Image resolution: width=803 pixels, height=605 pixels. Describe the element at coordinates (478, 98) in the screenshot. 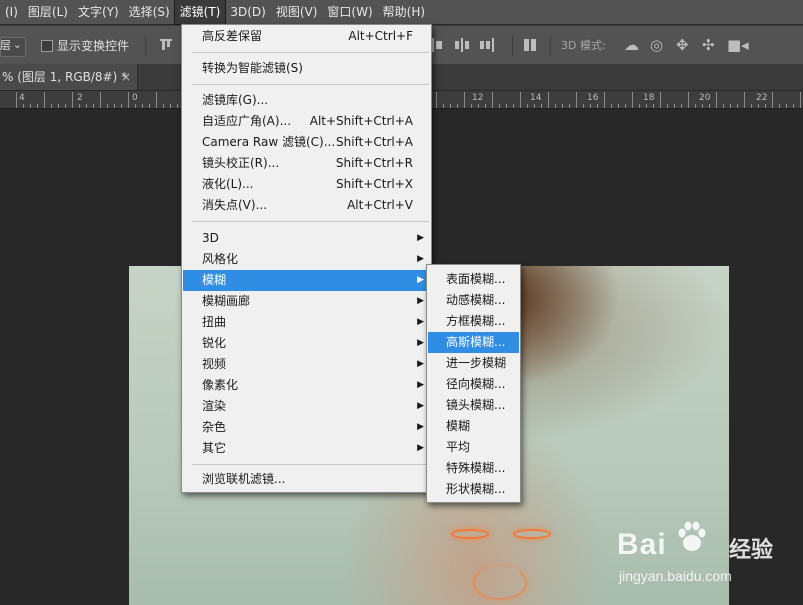

I see `ruler-label: 12` at that location.